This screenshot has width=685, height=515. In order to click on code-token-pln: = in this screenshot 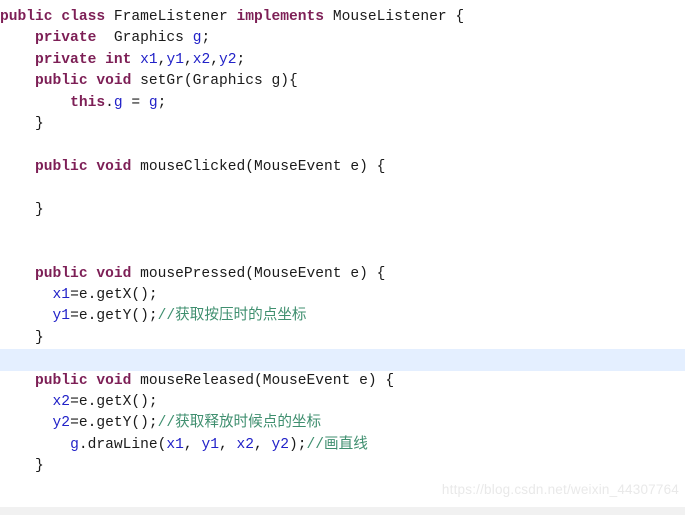, I will do `click(135, 102)`.